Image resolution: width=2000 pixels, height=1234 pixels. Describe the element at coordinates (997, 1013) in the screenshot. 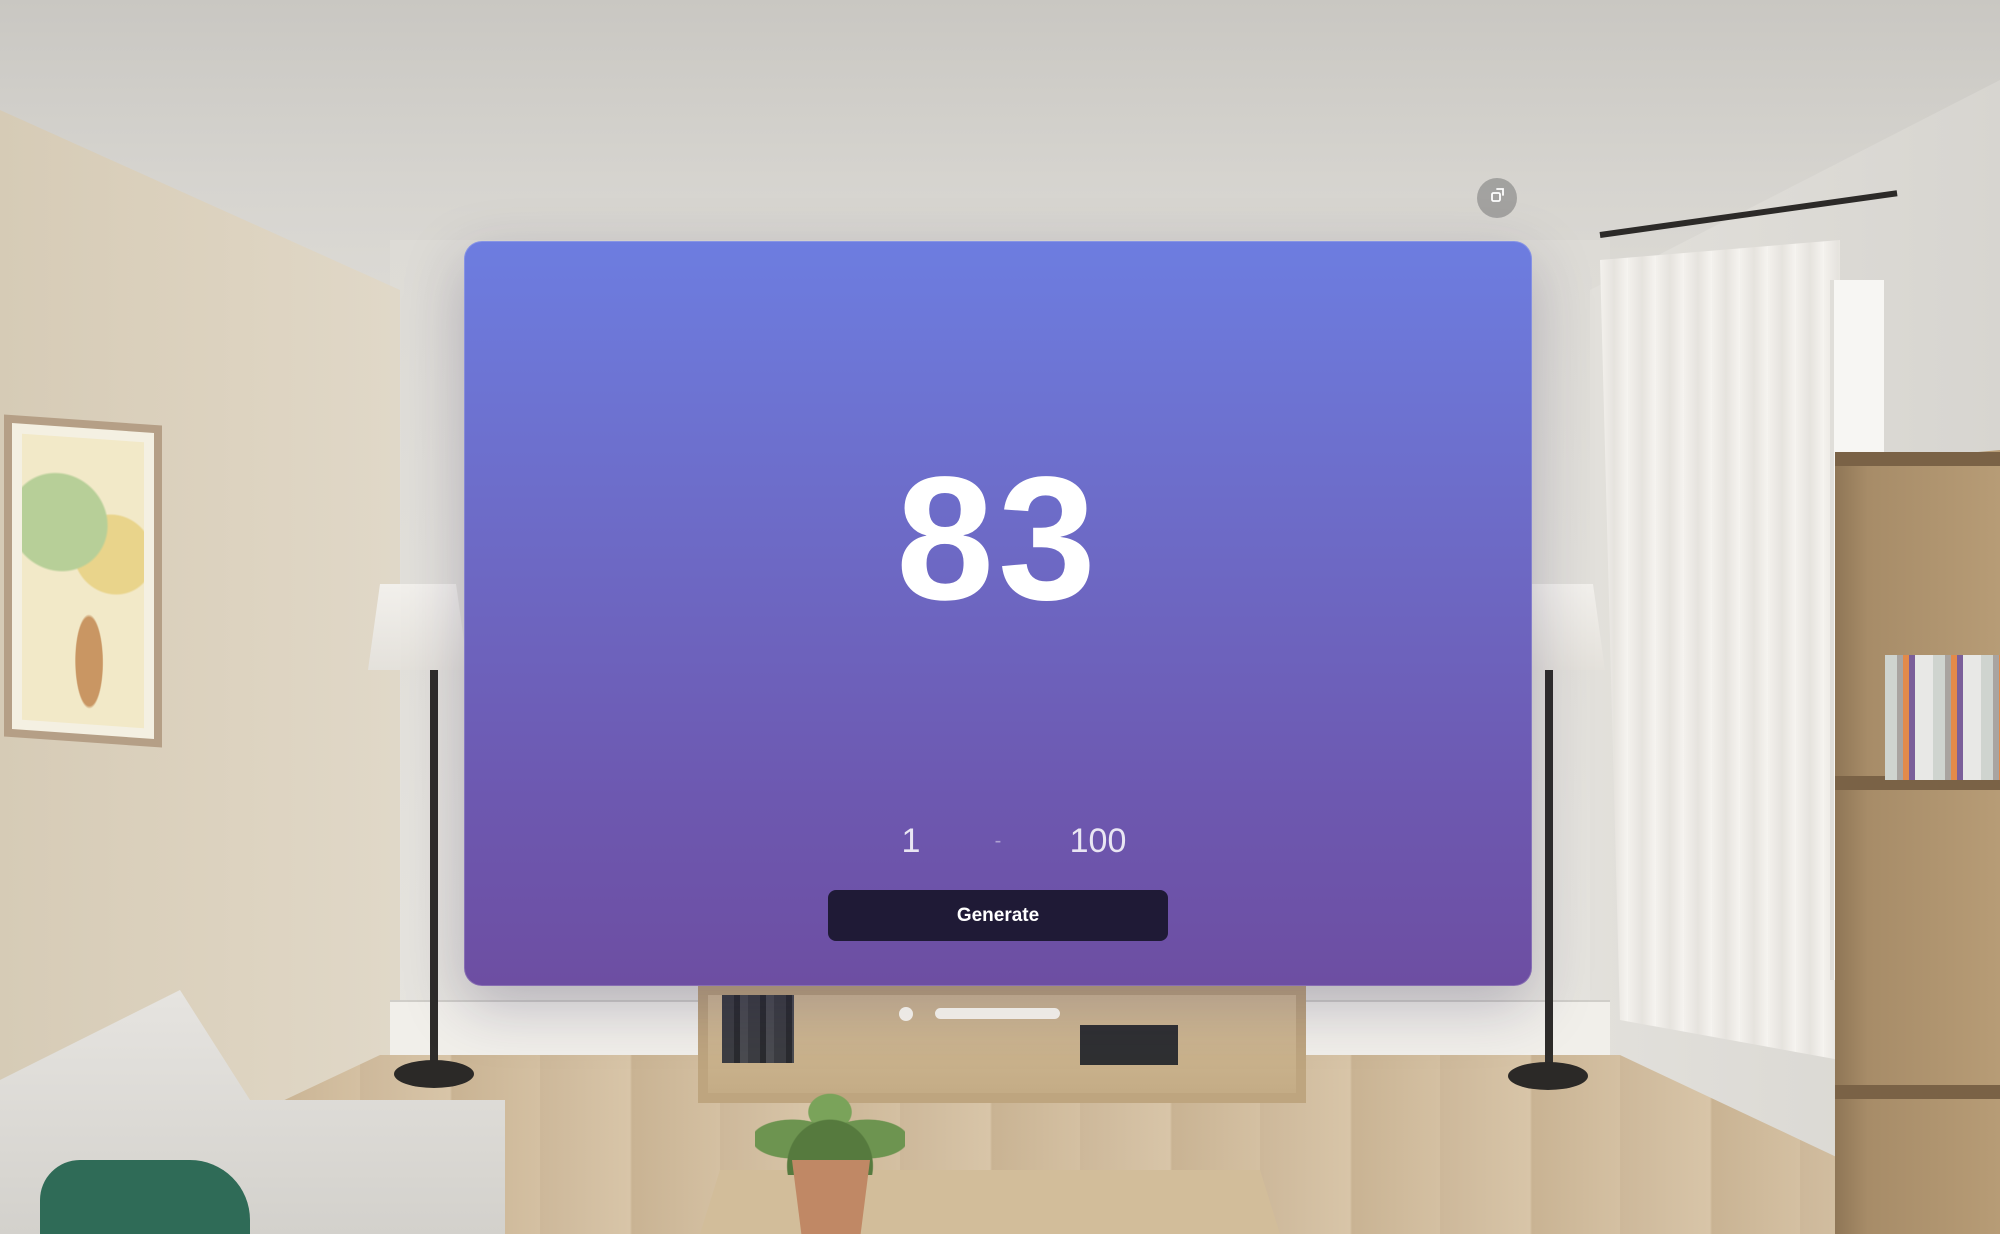

I see `move-handle-icon` at that location.